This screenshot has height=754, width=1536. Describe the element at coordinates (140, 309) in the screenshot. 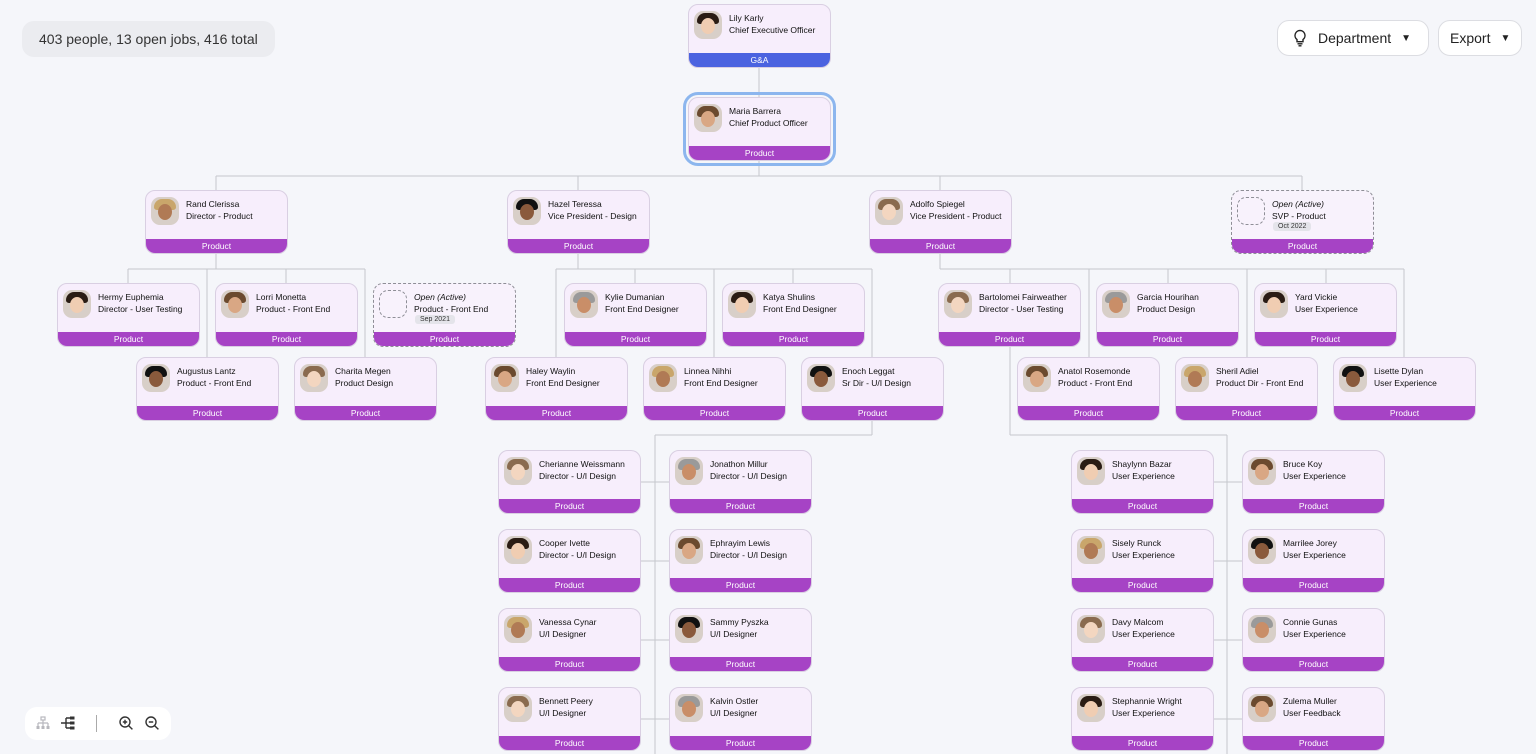

I see `job-title: Director - User Testing` at that location.